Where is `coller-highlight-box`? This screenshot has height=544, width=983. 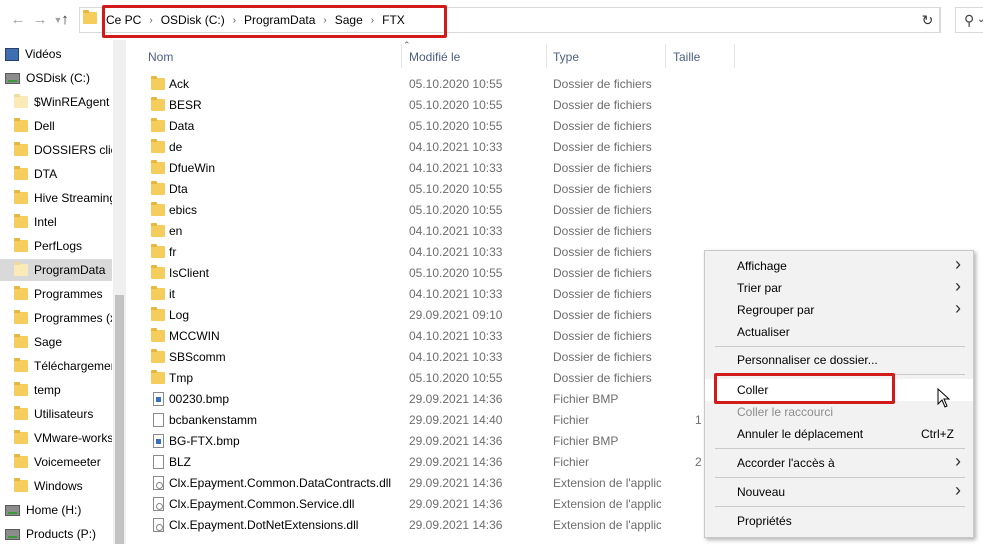 coller-highlight-box is located at coordinates (804, 388).